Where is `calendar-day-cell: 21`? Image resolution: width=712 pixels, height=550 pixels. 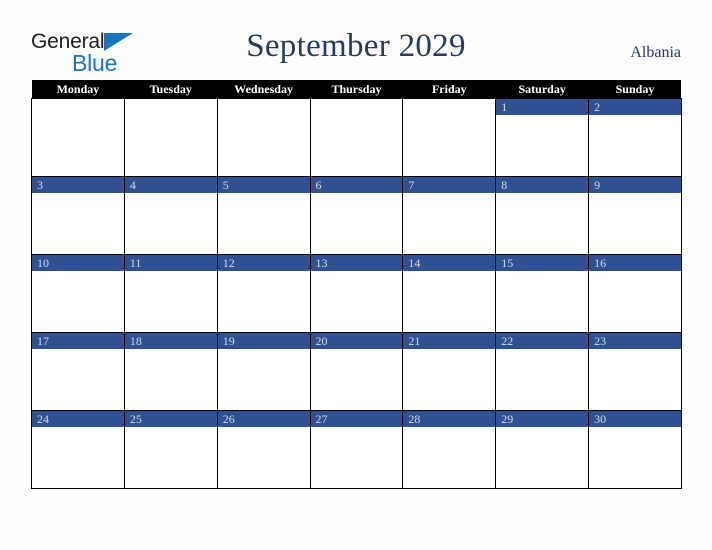 calendar-day-cell: 21 is located at coordinates (449, 371).